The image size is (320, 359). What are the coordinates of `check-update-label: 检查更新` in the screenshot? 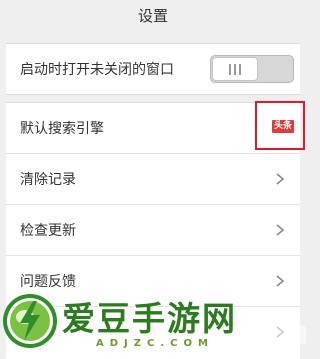 It's located at (48, 231).